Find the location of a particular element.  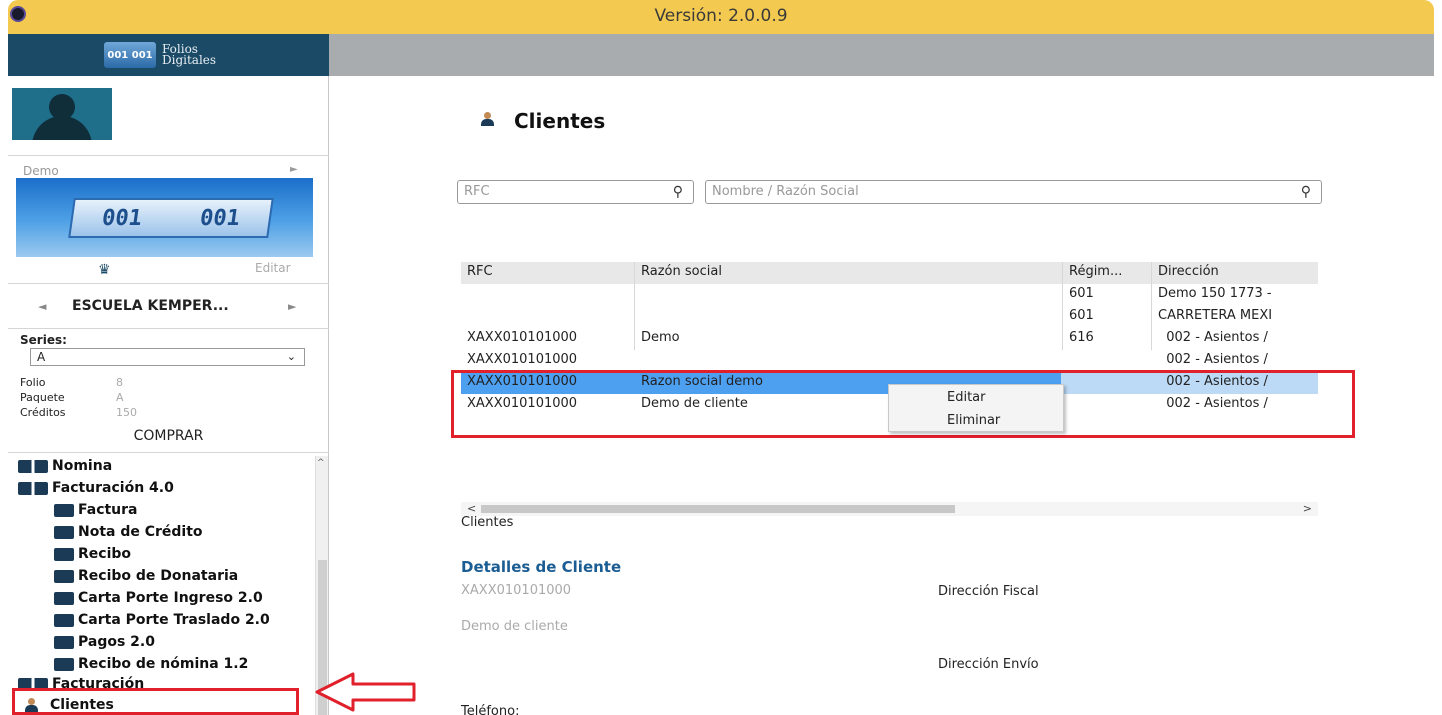

menu-item-recibo-donataria: Recibo de Donataria is located at coordinates (146, 576).